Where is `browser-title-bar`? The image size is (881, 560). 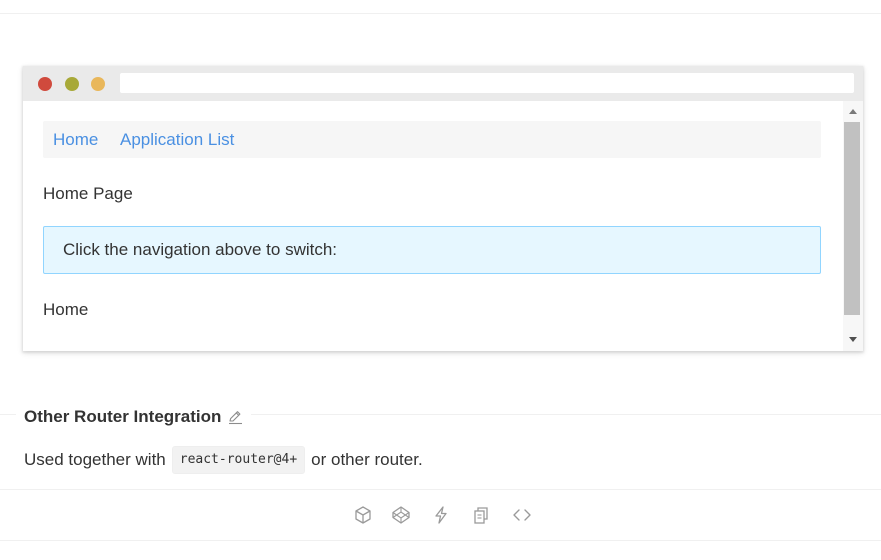
browser-title-bar is located at coordinates (443, 83).